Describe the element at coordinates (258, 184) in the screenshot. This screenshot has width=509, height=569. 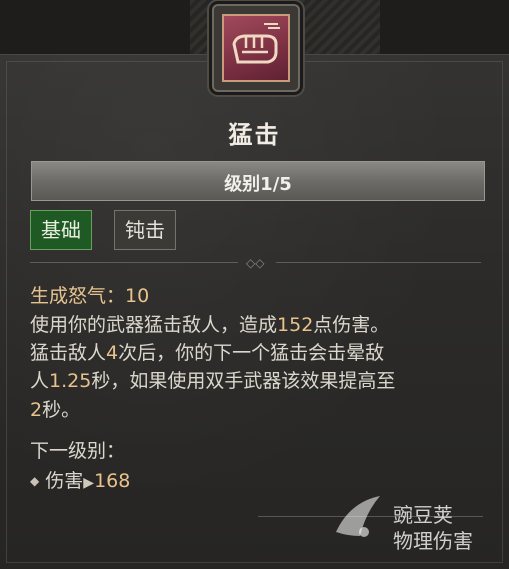
I see `level-label: 级别1/5` at that location.